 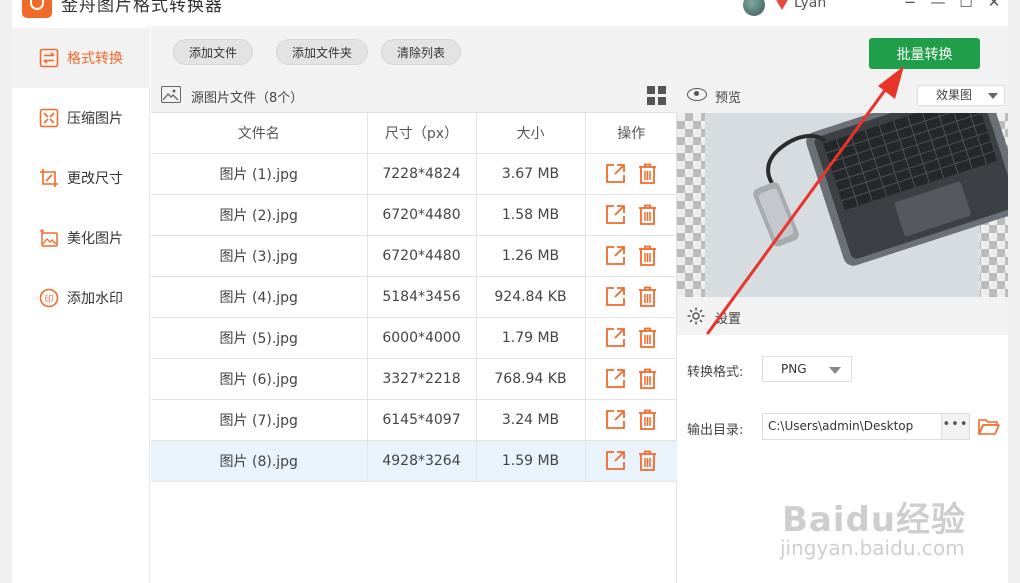 I want to click on add-file-button: 添加文件, so click(x=213, y=52).